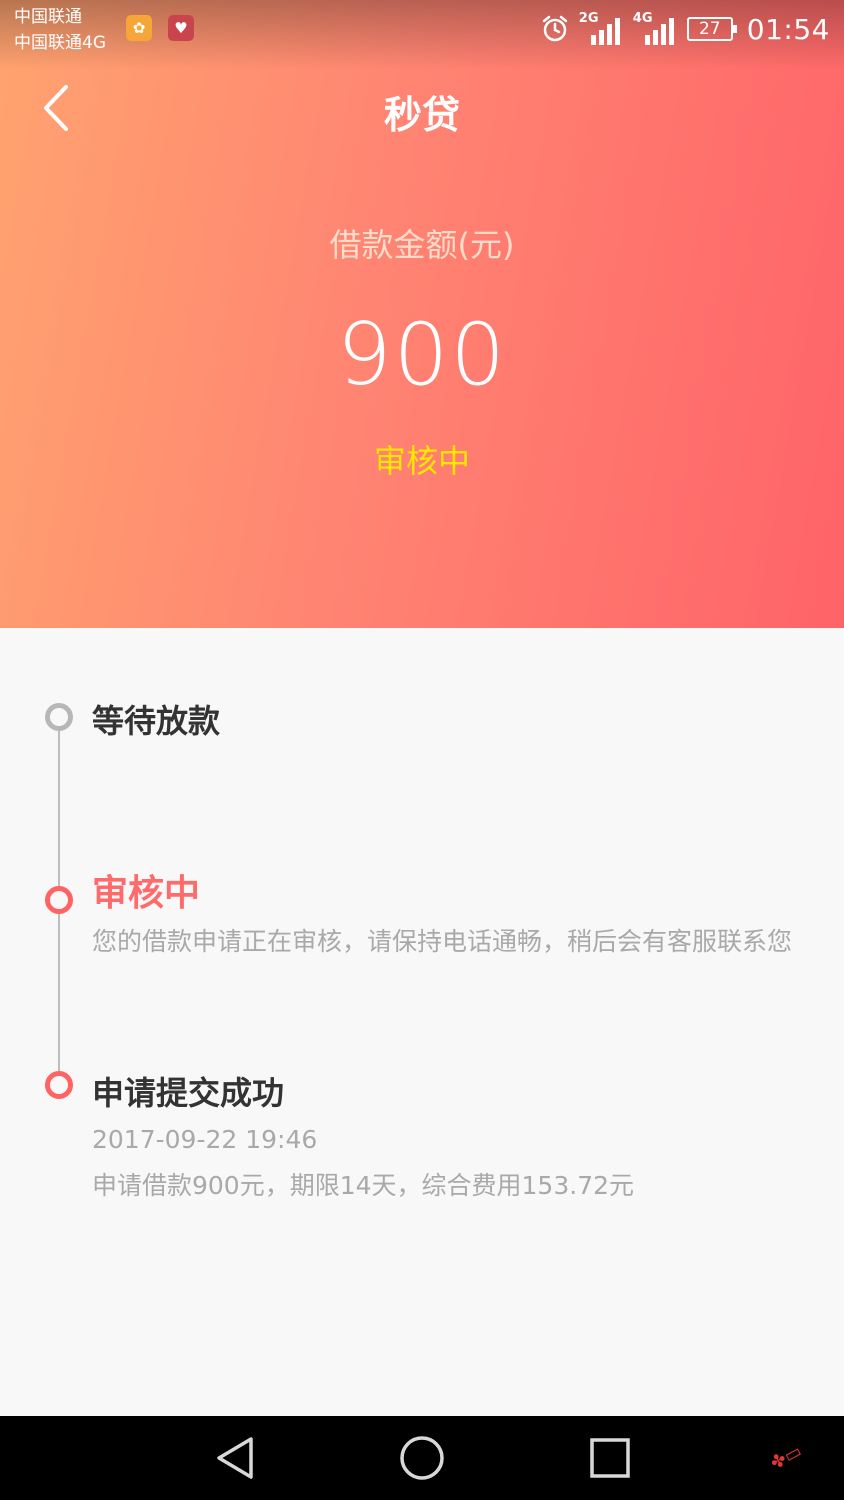 The height and width of the screenshot is (1500, 844). I want to click on carrier-1: 中国联通, so click(48, 17).